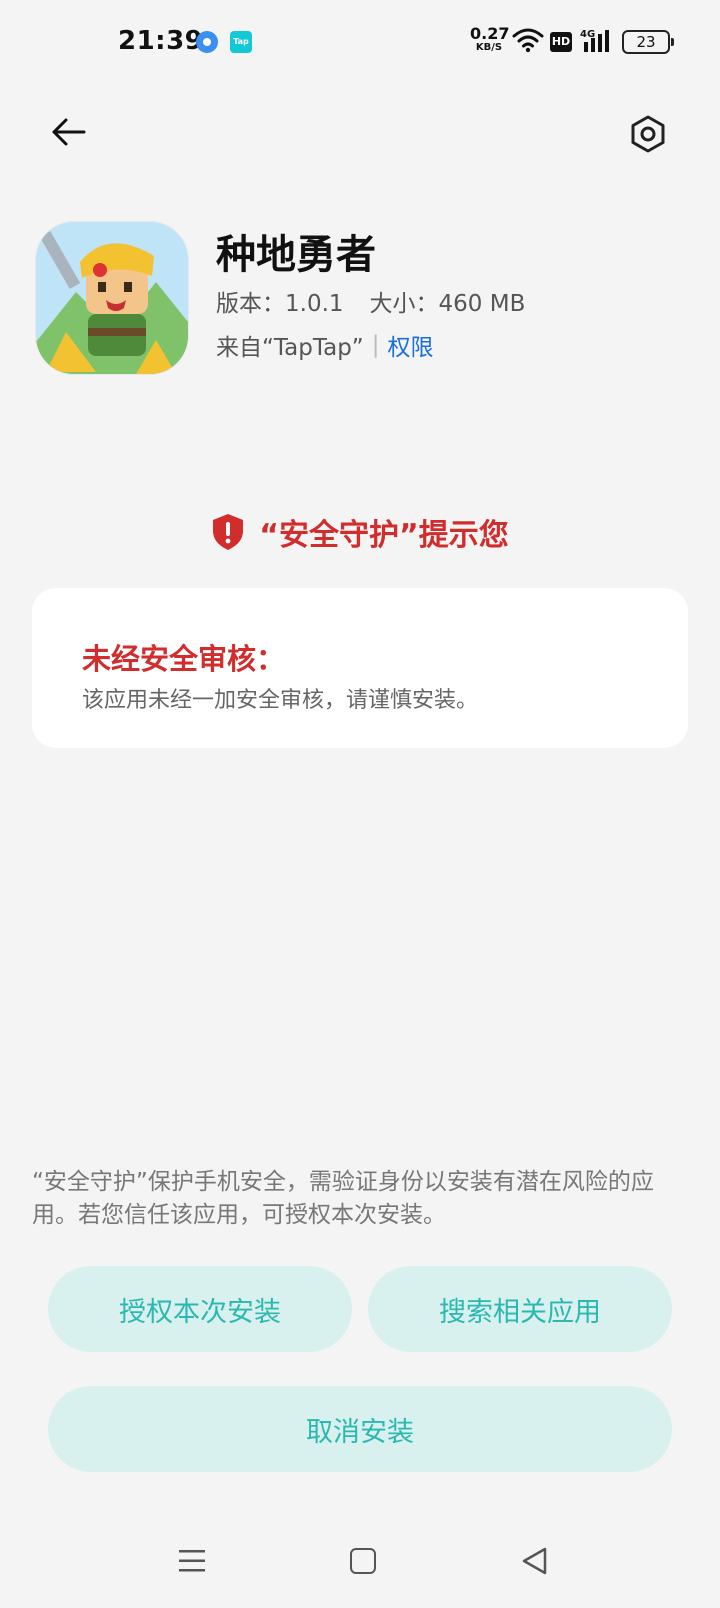 The width and height of the screenshot is (720, 1608). I want to click on hexagon-settings-icon, so click(648, 134).